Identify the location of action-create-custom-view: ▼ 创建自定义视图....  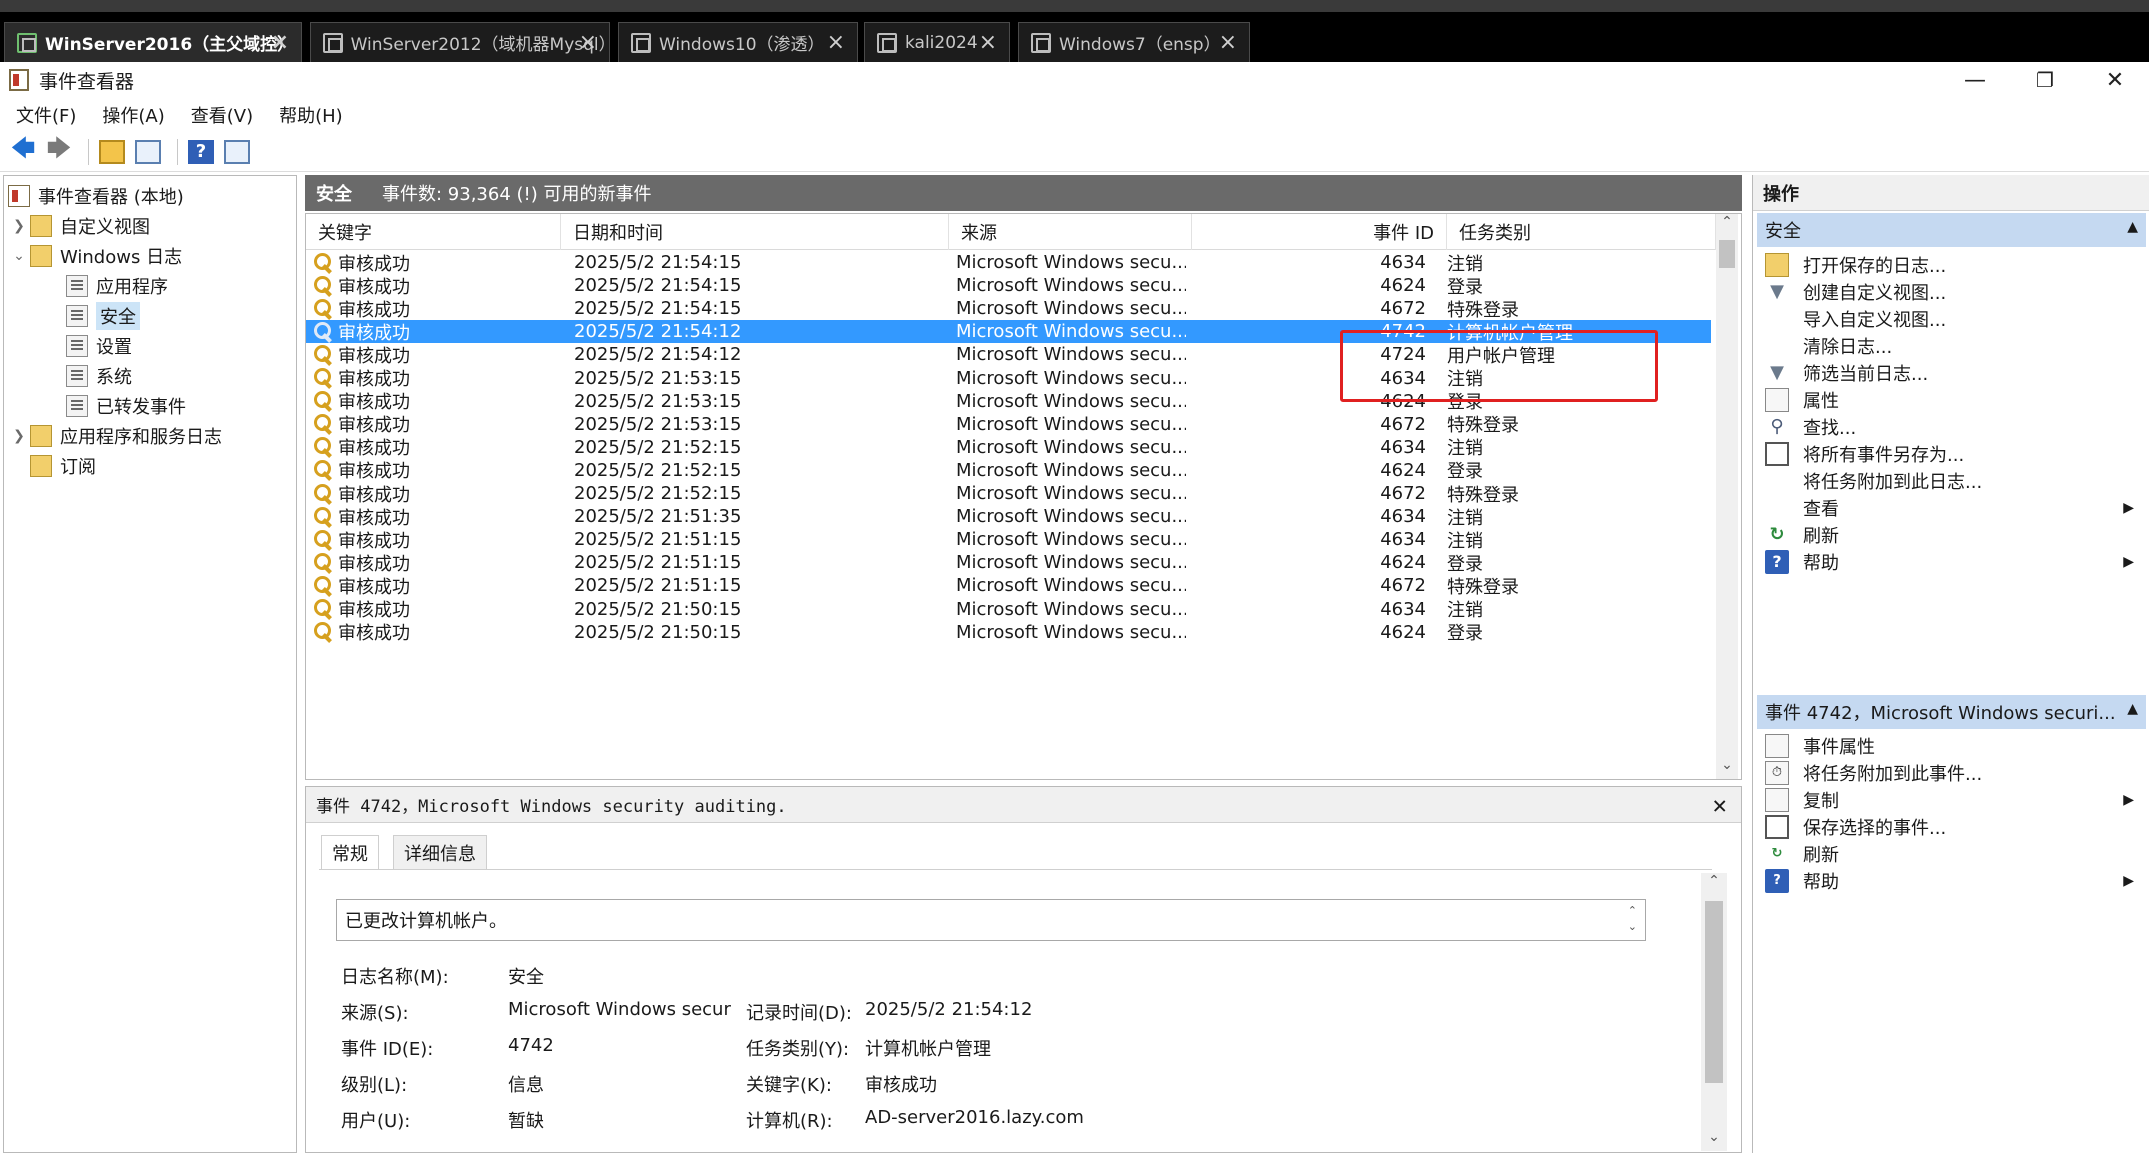
(1951, 291).